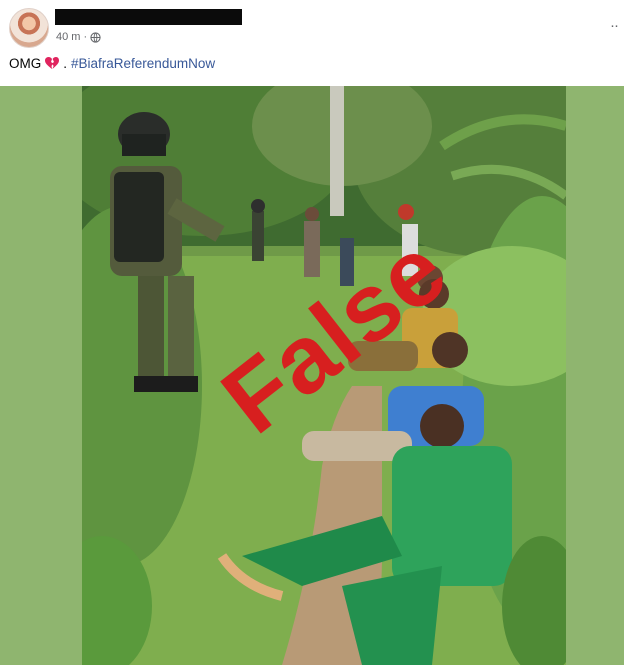  Describe the element at coordinates (312, 25) in the screenshot. I see `post-header: 40 m · ··` at that location.